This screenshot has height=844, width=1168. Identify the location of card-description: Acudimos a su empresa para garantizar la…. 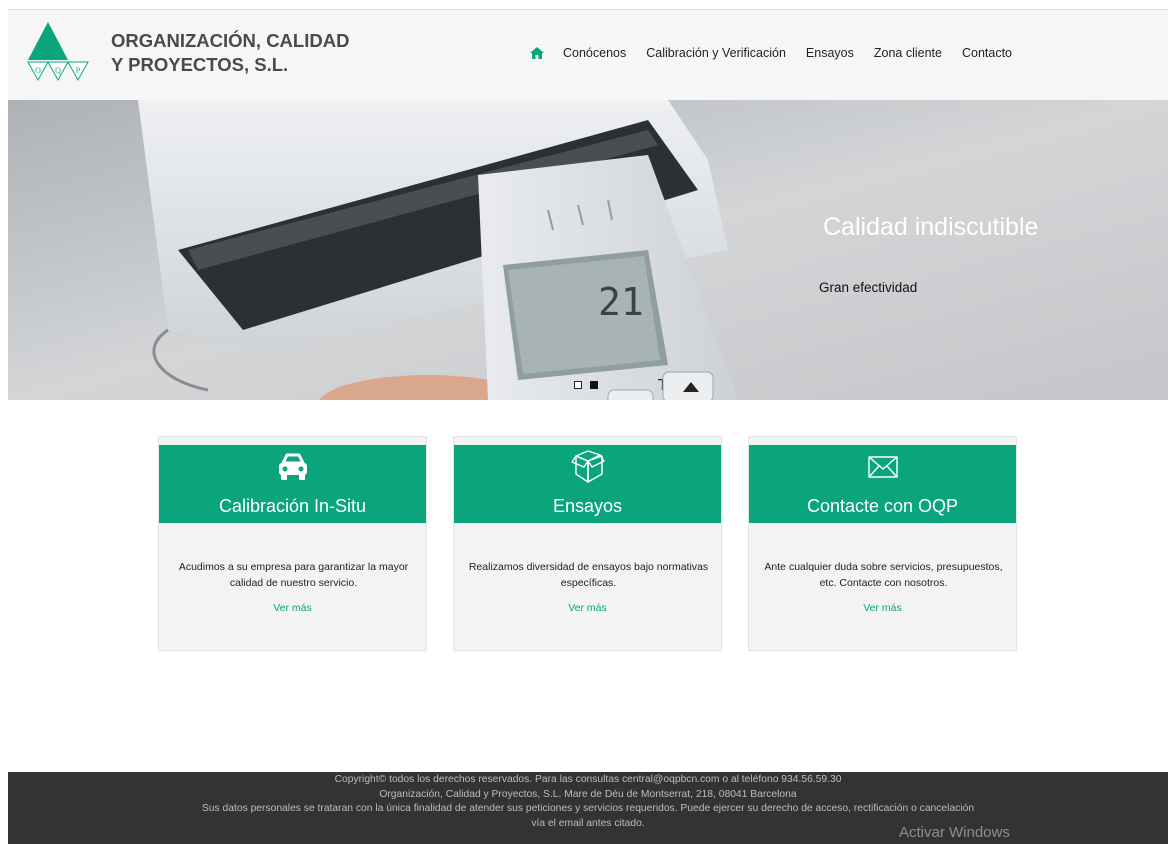
(293, 575).